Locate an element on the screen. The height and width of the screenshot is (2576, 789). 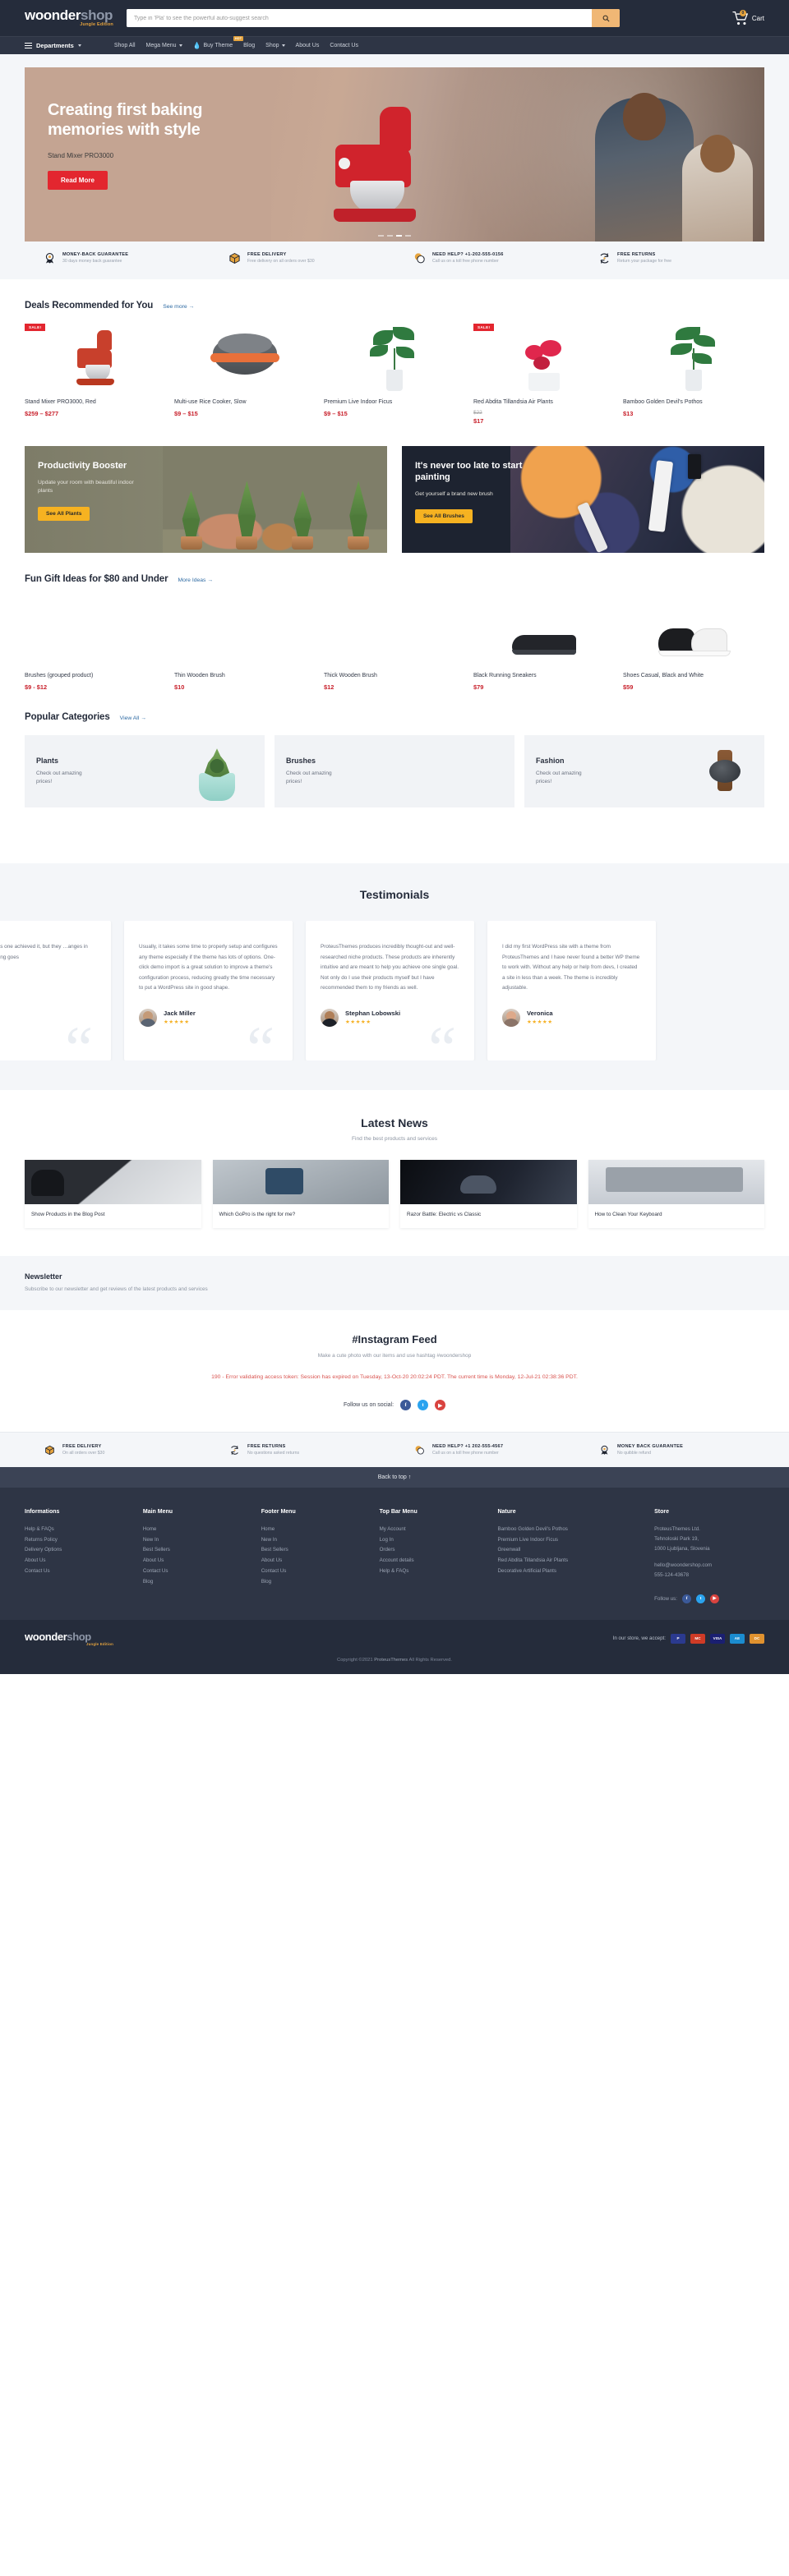
hero-slider-dots is located at coordinates (394, 236).